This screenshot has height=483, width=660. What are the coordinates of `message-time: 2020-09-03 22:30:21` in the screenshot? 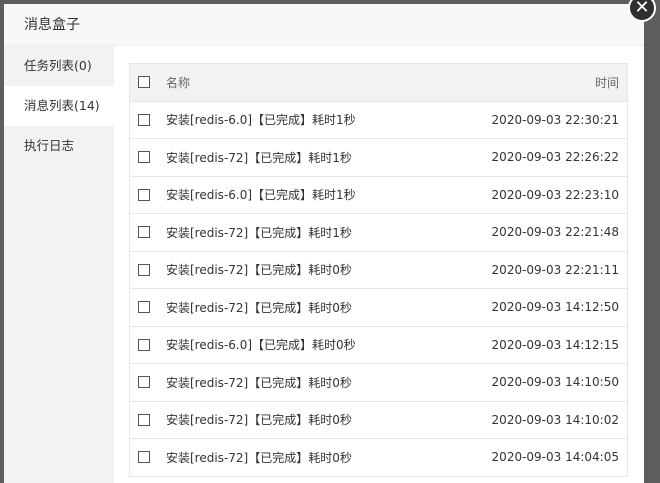 It's located at (555, 119).